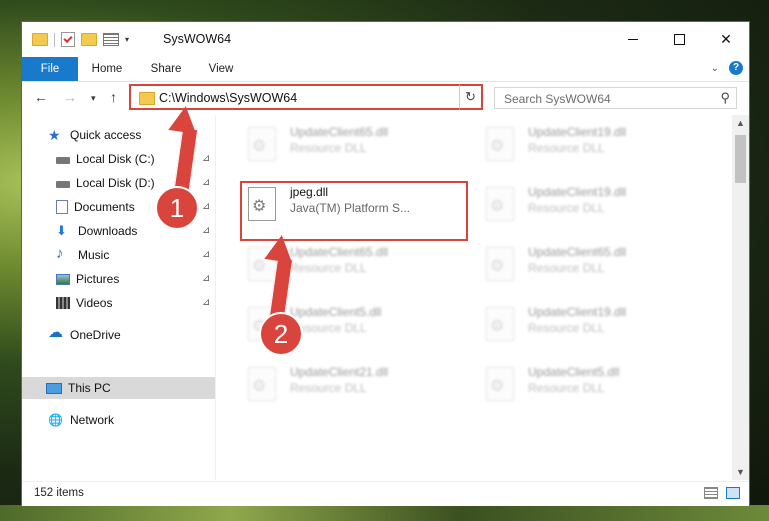 This screenshot has height=521, width=769. What do you see at coordinates (336, 312) in the screenshot?
I see `file-name: UpdateClient5.dll` at bounding box center [336, 312].